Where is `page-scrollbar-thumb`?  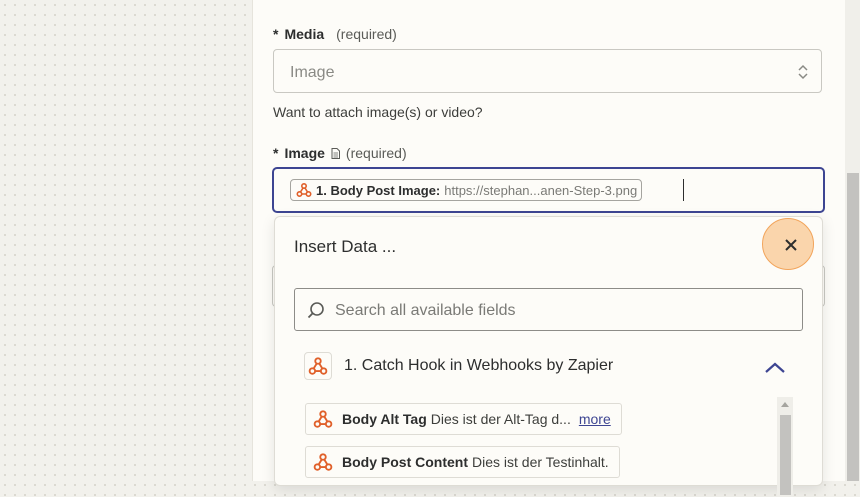
page-scrollbar-thumb is located at coordinates (853, 327).